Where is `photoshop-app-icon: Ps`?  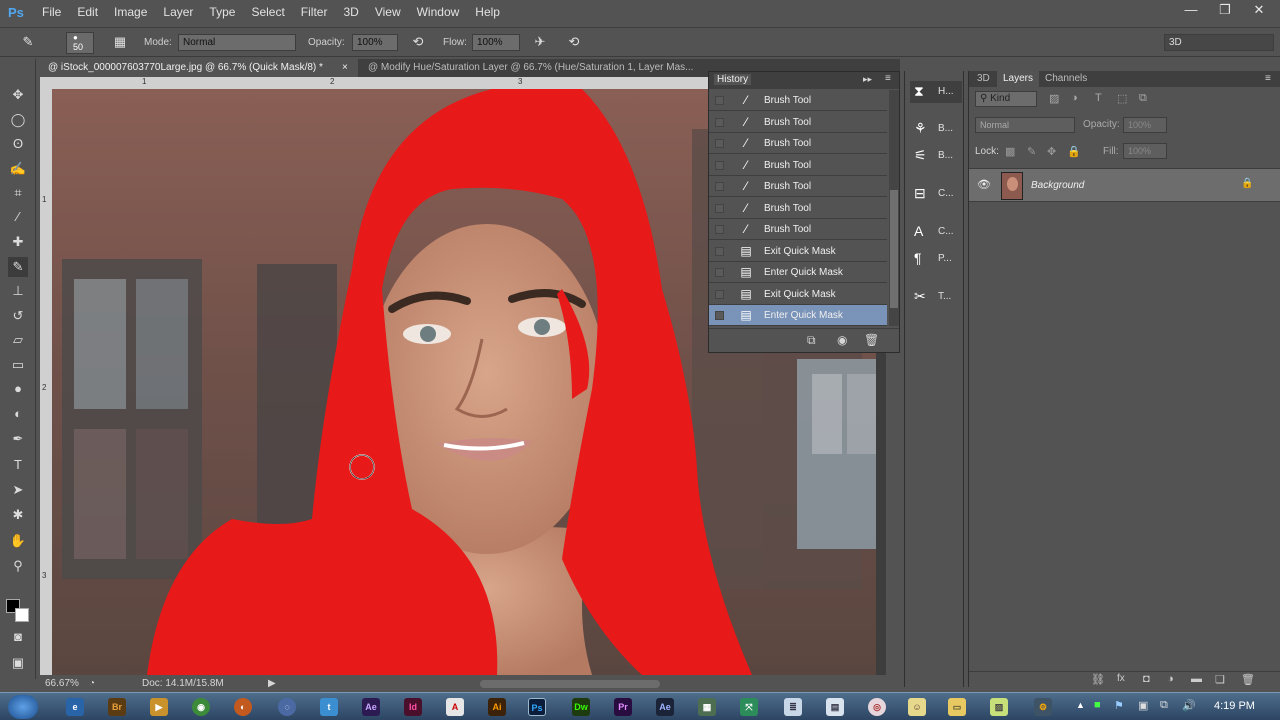
photoshop-app-icon: Ps is located at coordinates (537, 707).